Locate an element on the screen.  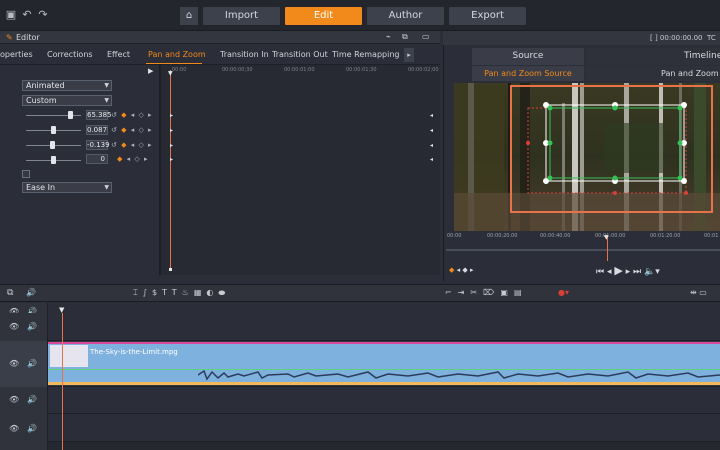
top-bar: ▣ ↶ ↷ ⌂ Import Edit Author Export is located at coordinates (360, 15).